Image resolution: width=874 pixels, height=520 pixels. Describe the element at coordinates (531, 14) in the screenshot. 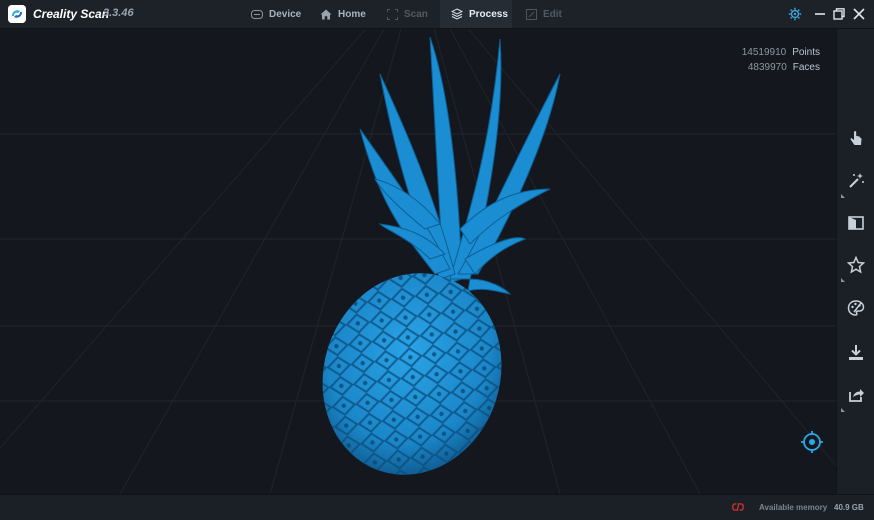

I see `edit-icon` at that location.